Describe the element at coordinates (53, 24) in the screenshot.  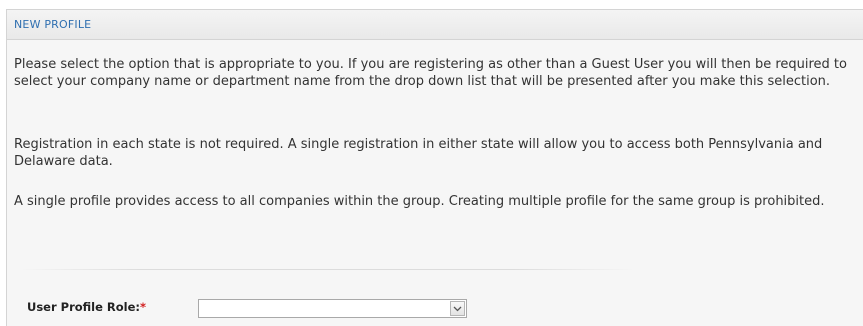
I see `panel-title: NEW PROFILE` at that location.